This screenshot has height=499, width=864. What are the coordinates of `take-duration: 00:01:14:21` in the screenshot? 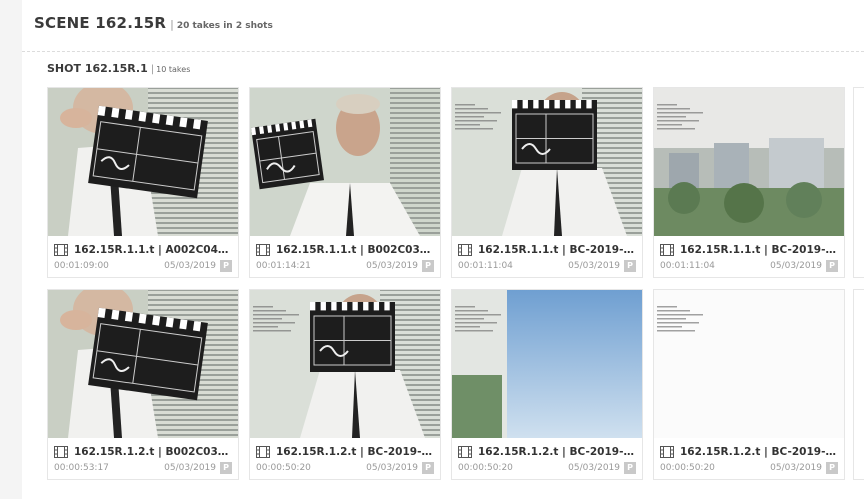 It's located at (283, 266).